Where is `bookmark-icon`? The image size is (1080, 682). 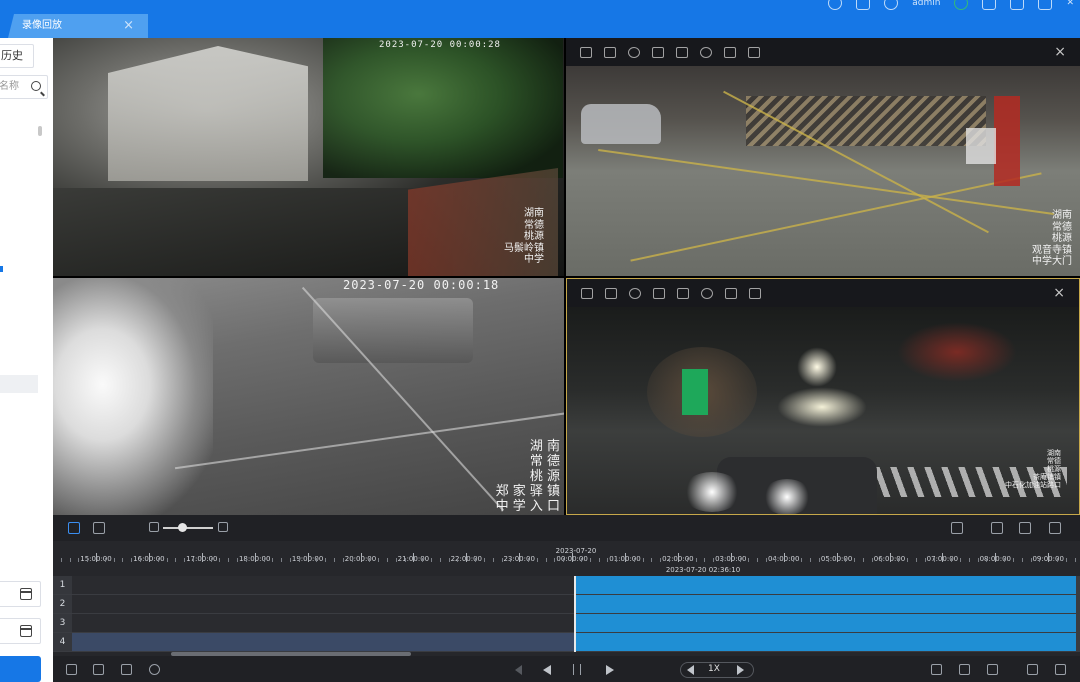
bookmark-icon is located at coordinates (1055, 528).